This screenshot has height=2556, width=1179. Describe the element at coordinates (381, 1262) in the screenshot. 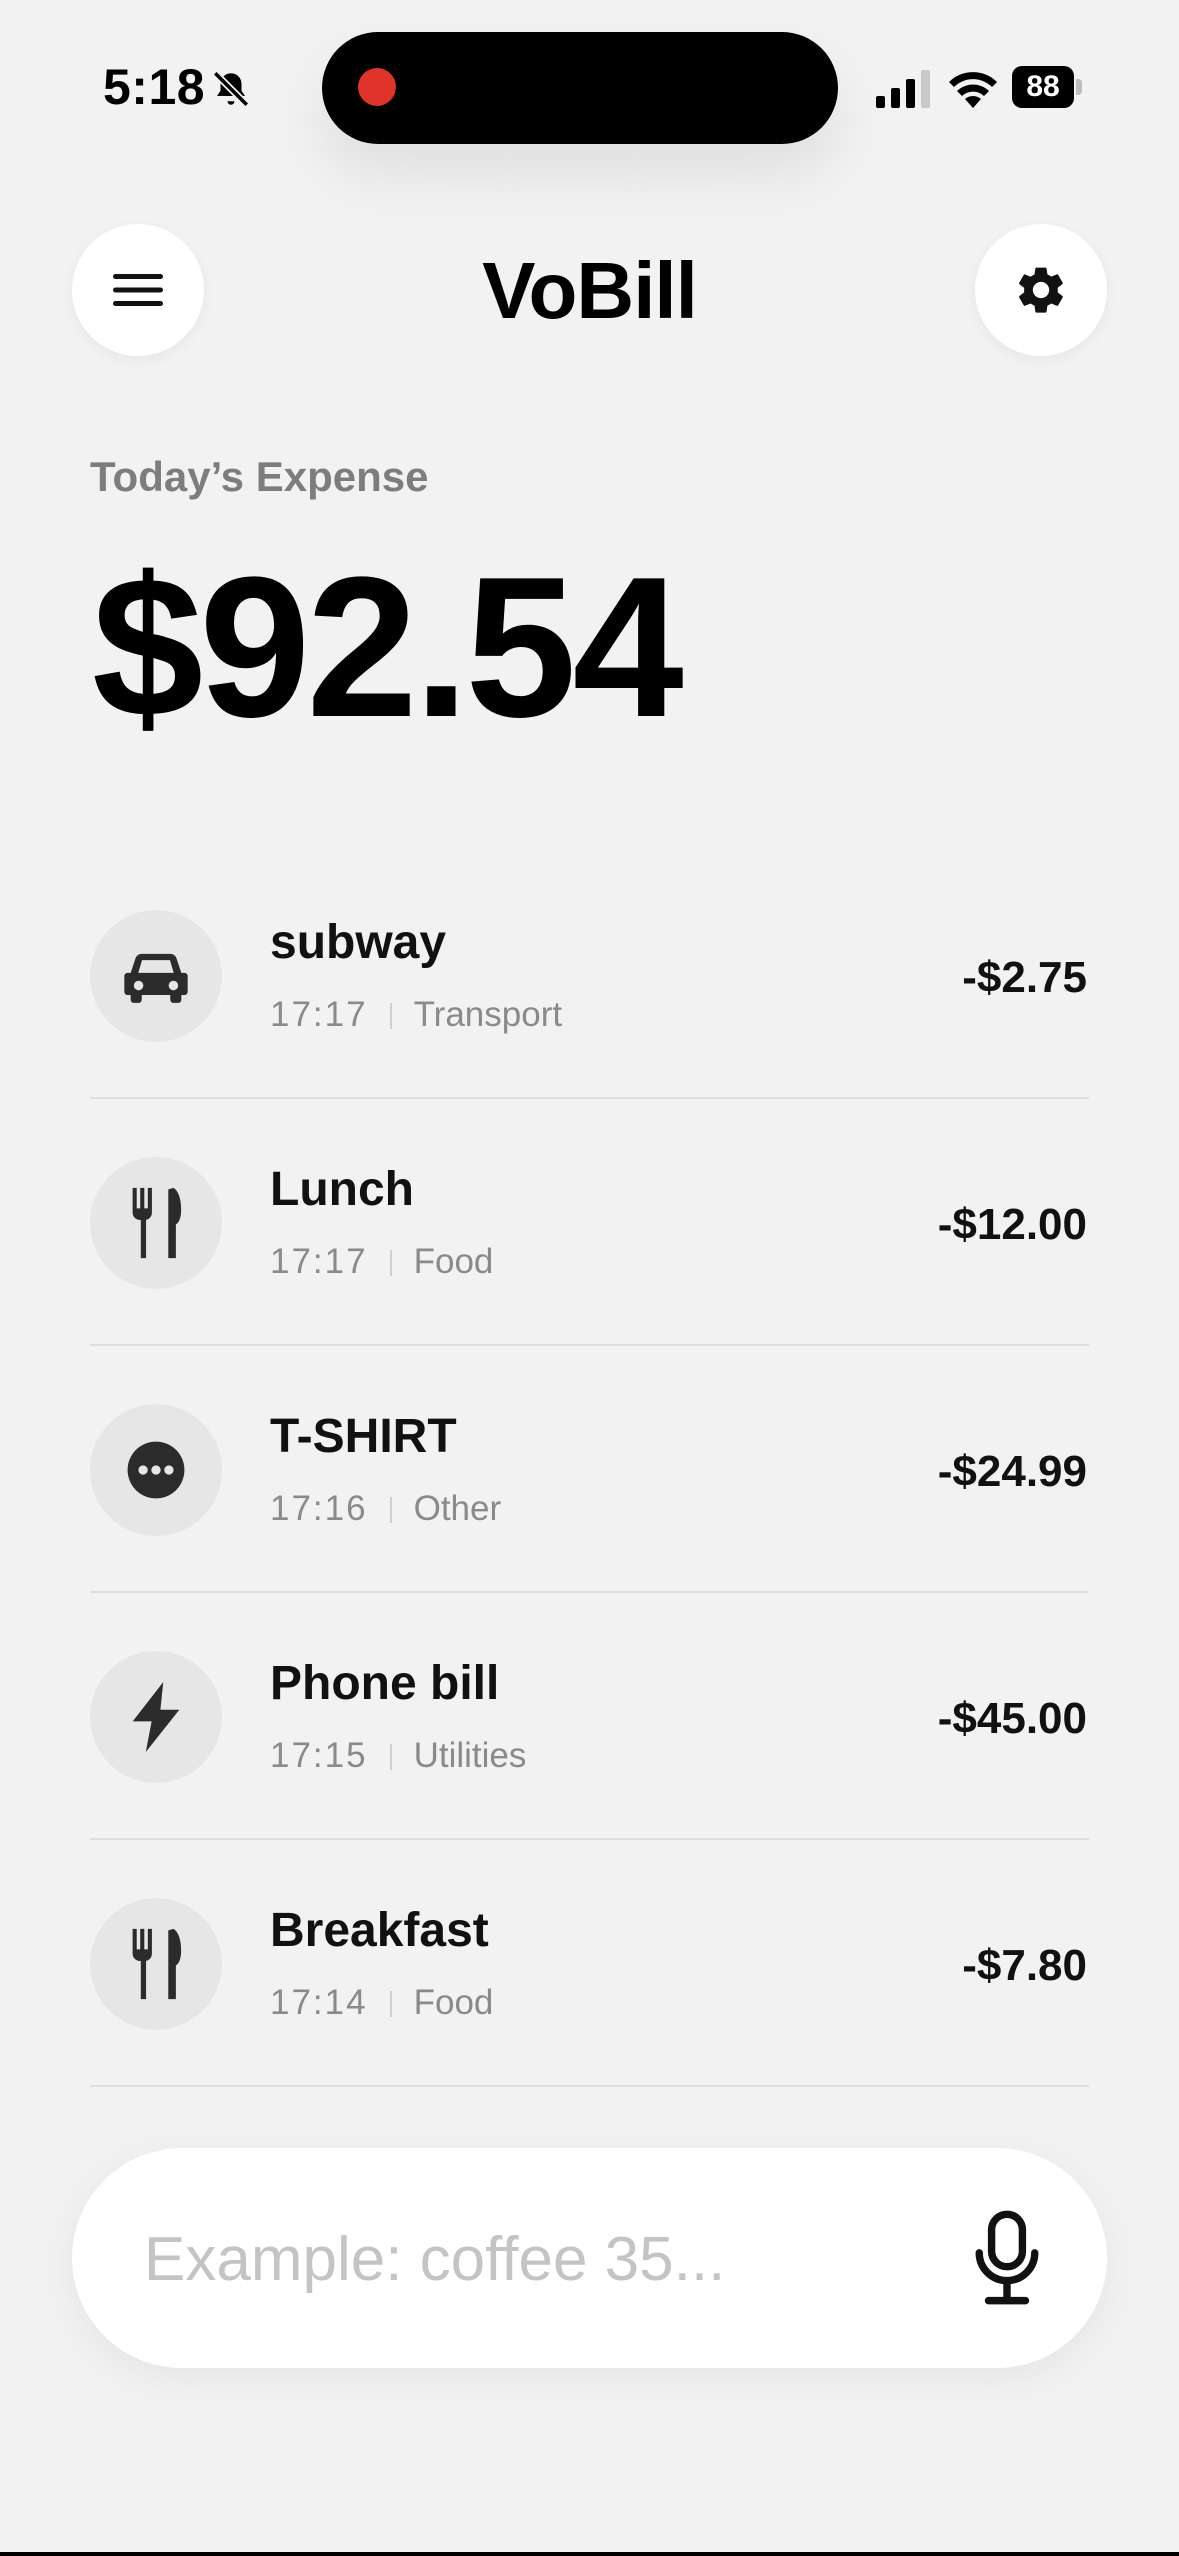

I see `expense-meta: 17:17 Food` at that location.